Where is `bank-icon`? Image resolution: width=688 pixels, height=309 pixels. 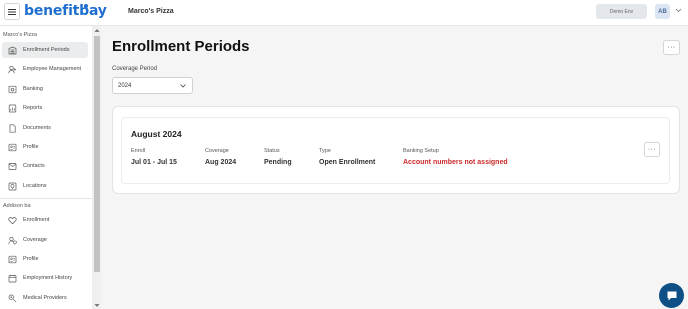
bank-icon is located at coordinates (12, 89).